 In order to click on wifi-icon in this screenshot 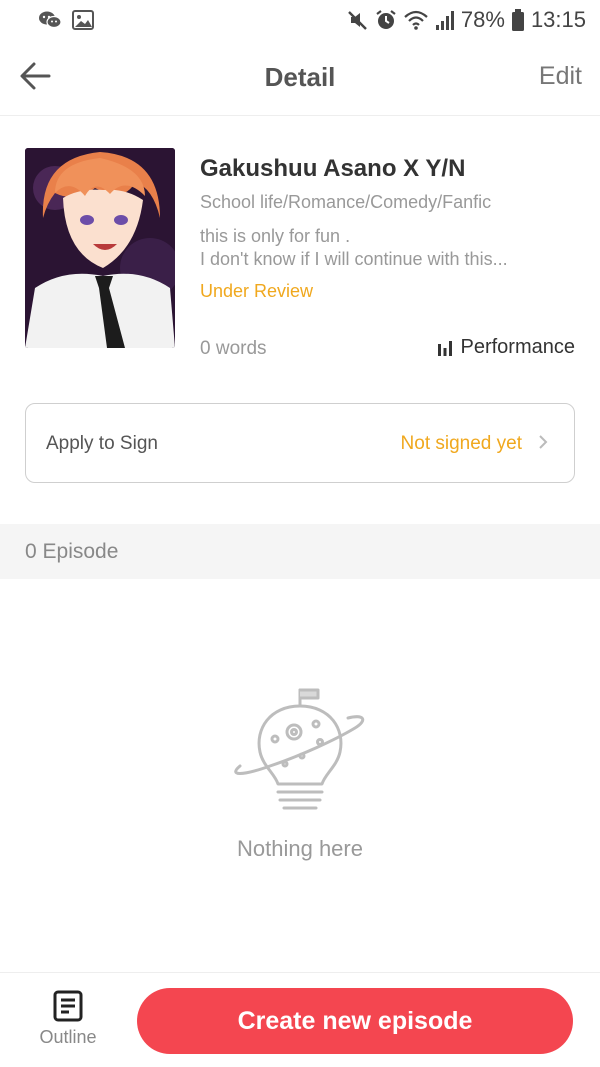, I will do `click(416, 20)`.